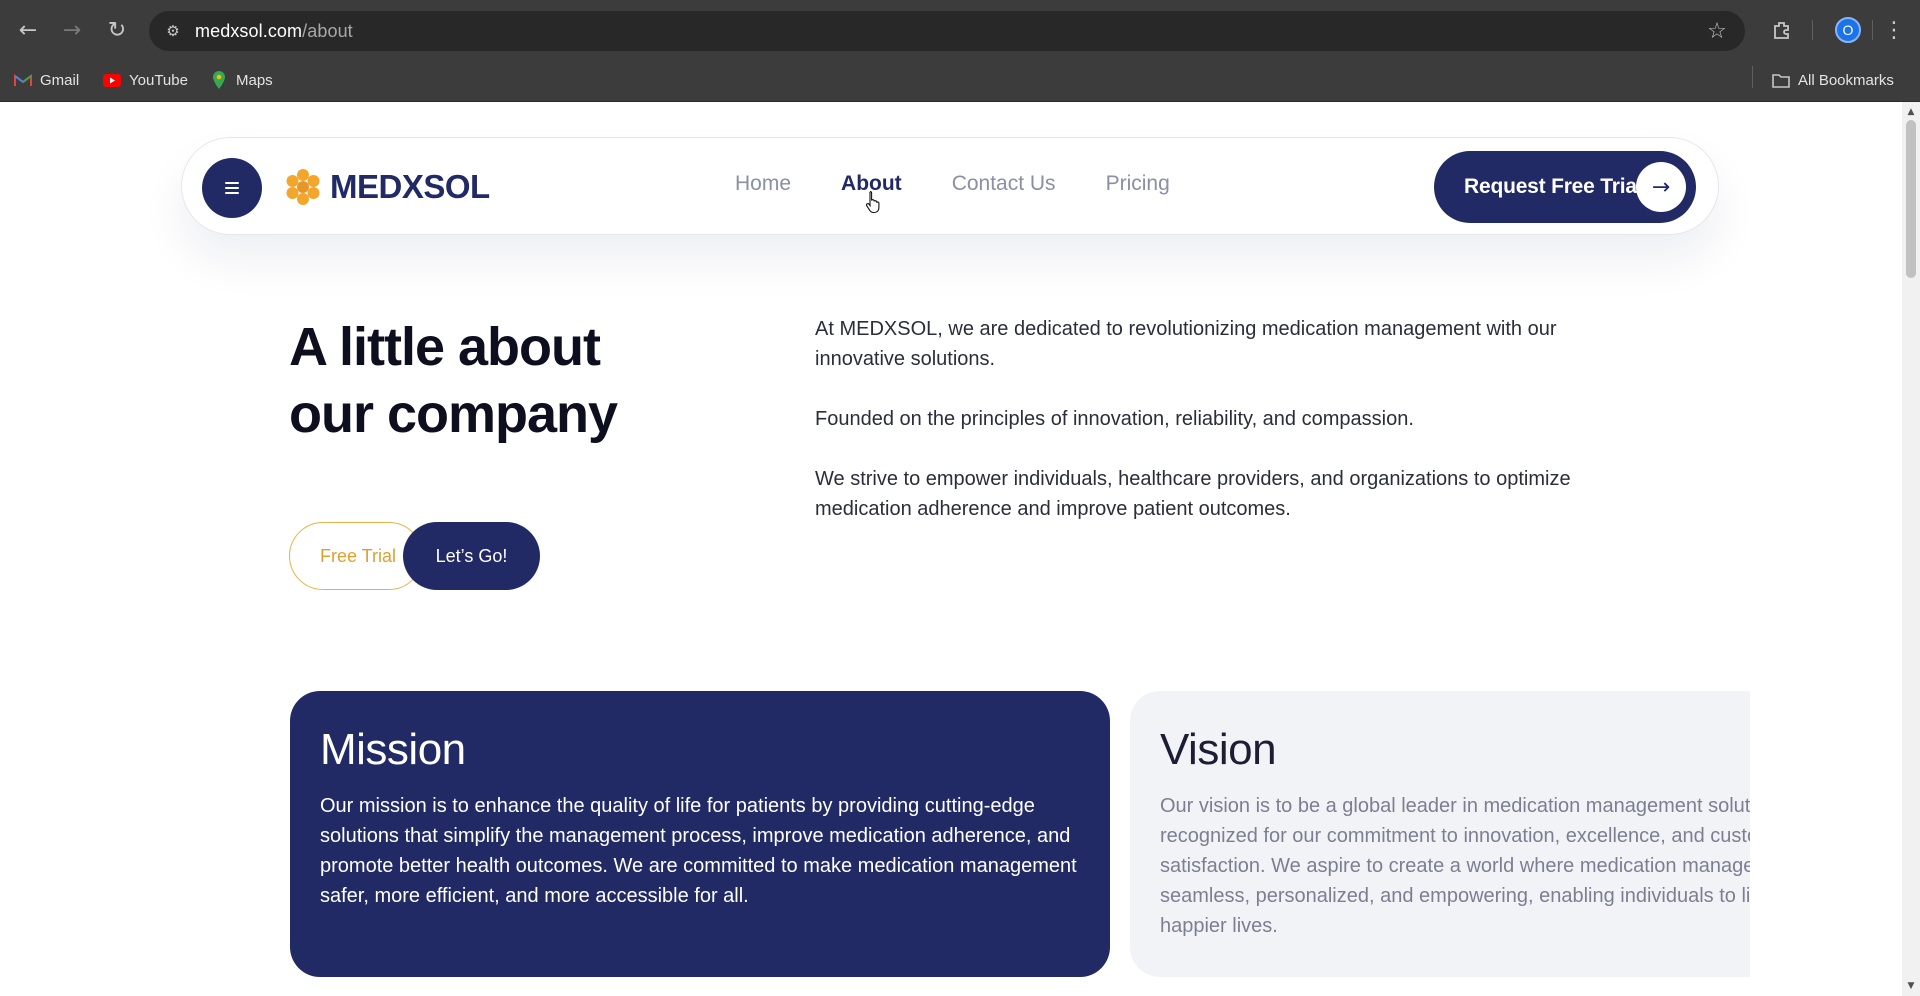  What do you see at coordinates (1661, 187) in the screenshot?
I see `arrow-right-icon: →` at bounding box center [1661, 187].